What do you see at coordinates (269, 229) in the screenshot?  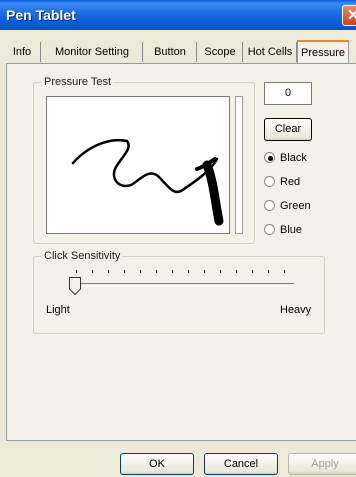 I see `radio-blue-indicator` at bounding box center [269, 229].